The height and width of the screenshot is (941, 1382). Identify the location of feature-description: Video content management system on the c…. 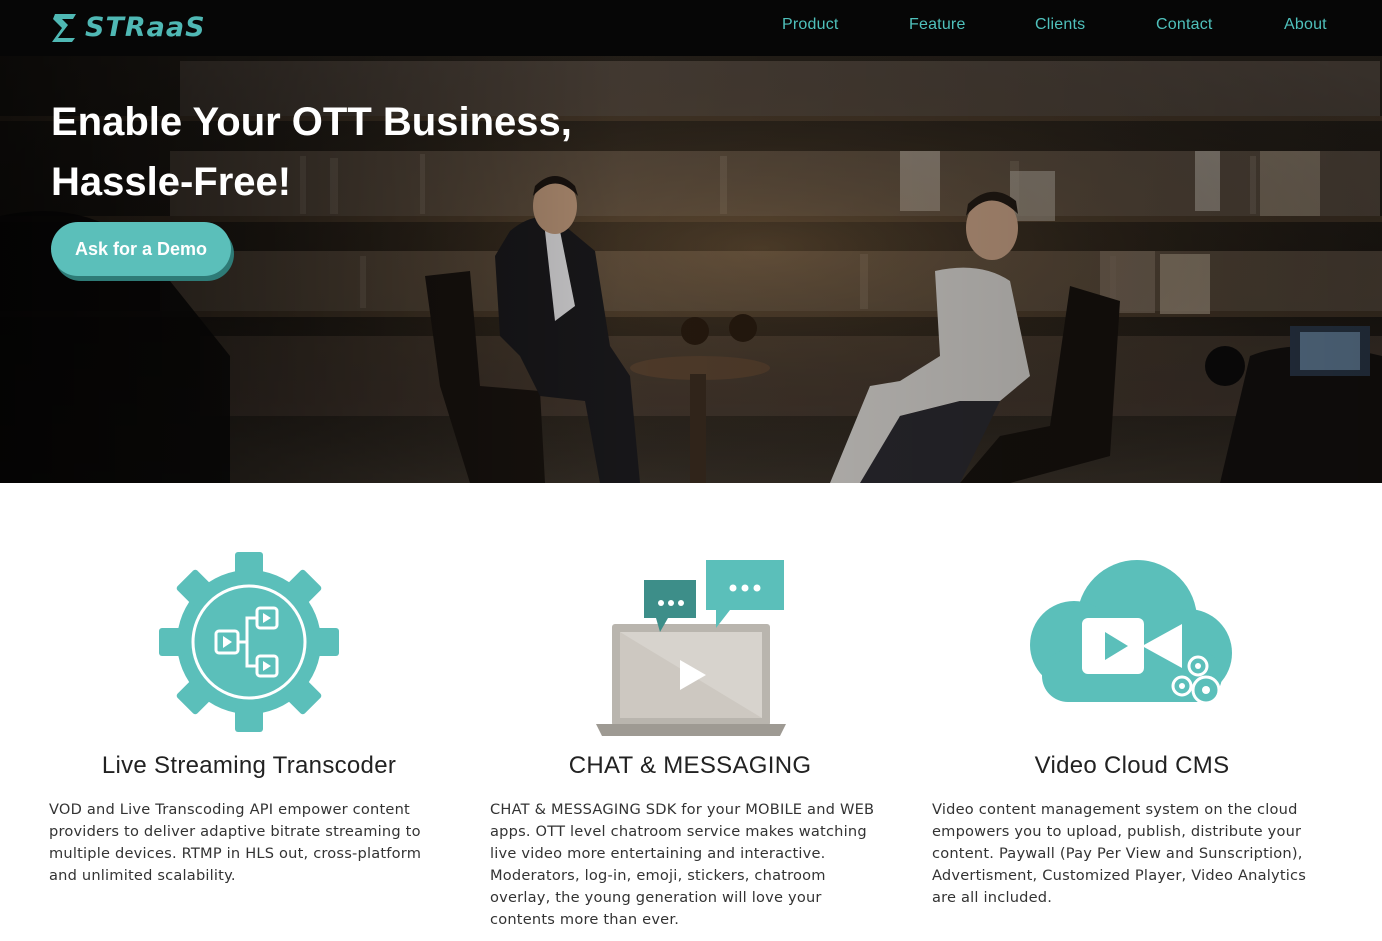
(1119, 853).